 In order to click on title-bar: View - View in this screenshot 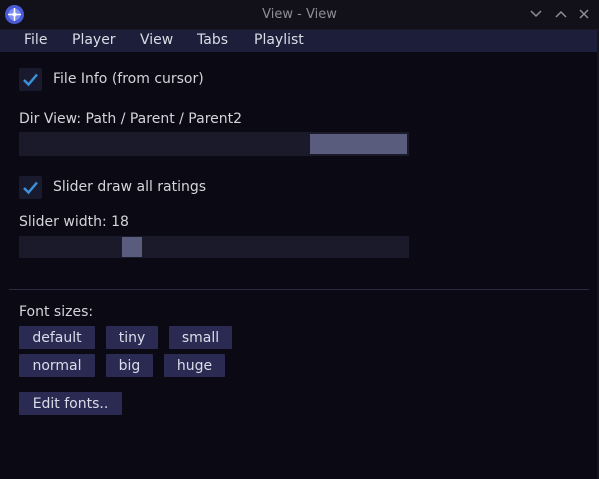, I will do `click(299, 15)`.